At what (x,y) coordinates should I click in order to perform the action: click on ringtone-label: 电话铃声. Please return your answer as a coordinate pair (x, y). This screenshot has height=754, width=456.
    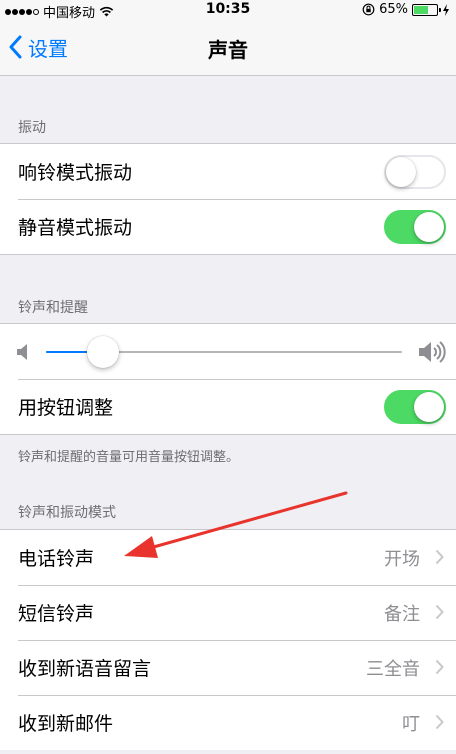
    Looking at the image, I should click on (56, 559).